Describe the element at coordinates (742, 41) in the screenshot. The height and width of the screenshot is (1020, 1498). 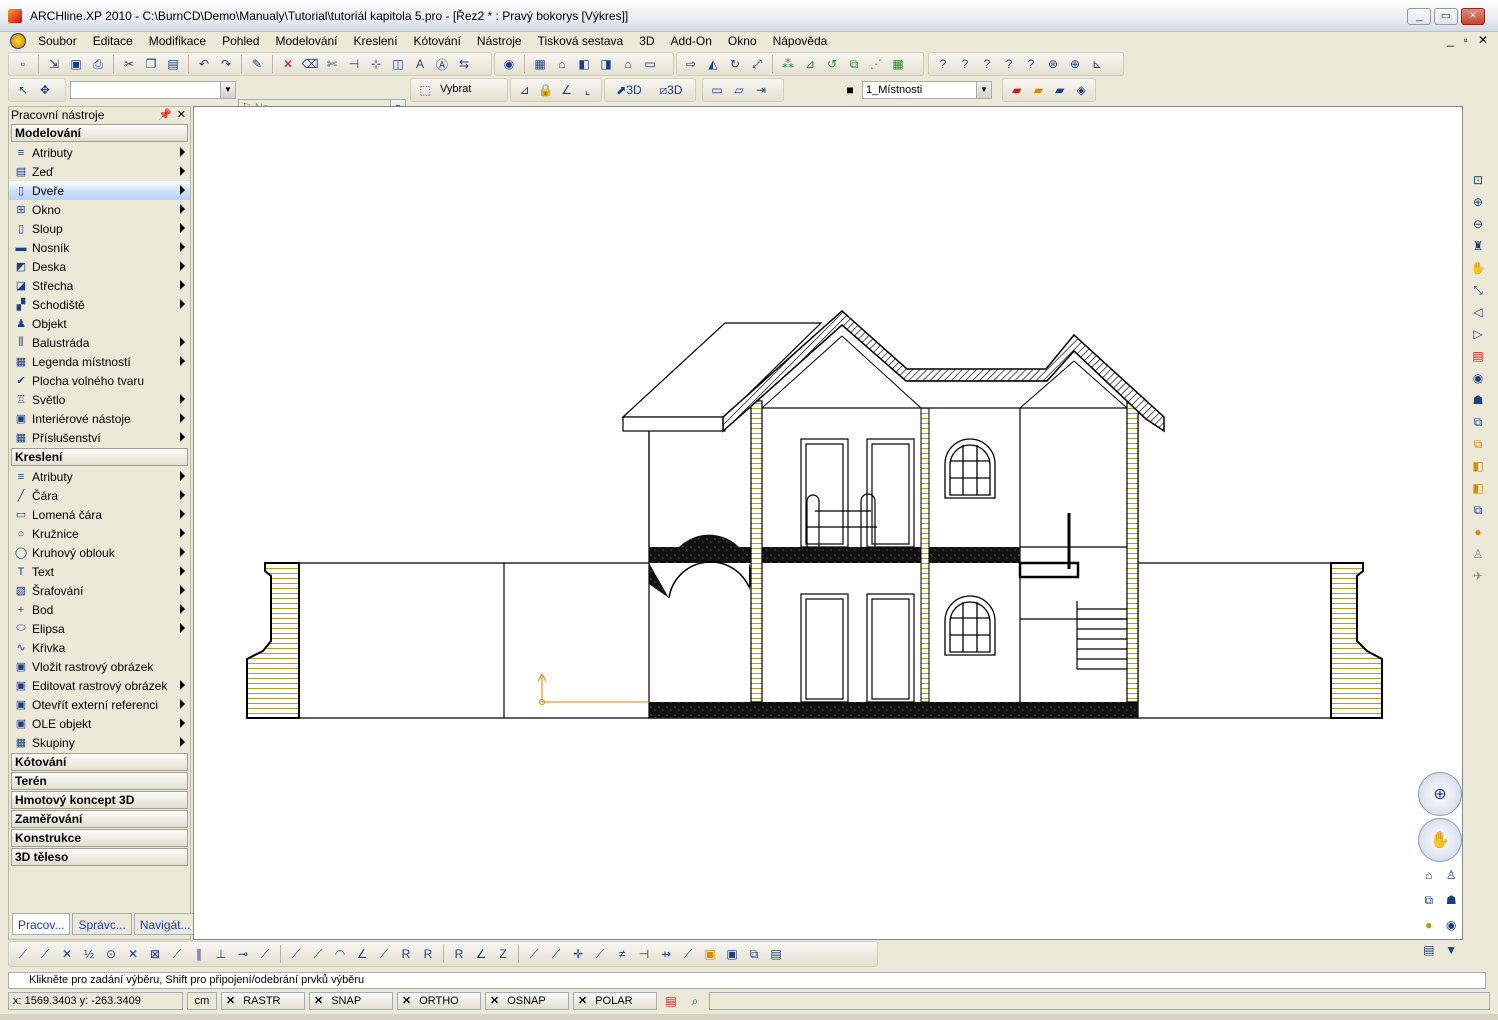
I see `menu-item-11: Okno` at that location.